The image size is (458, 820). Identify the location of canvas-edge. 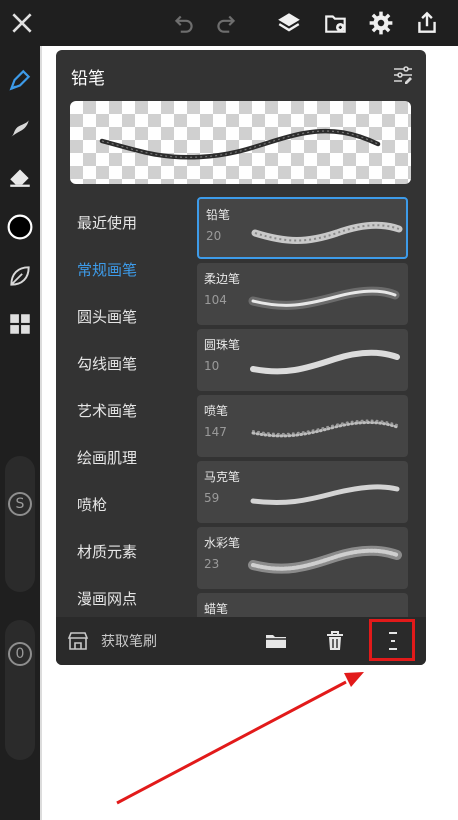
(41, 433).